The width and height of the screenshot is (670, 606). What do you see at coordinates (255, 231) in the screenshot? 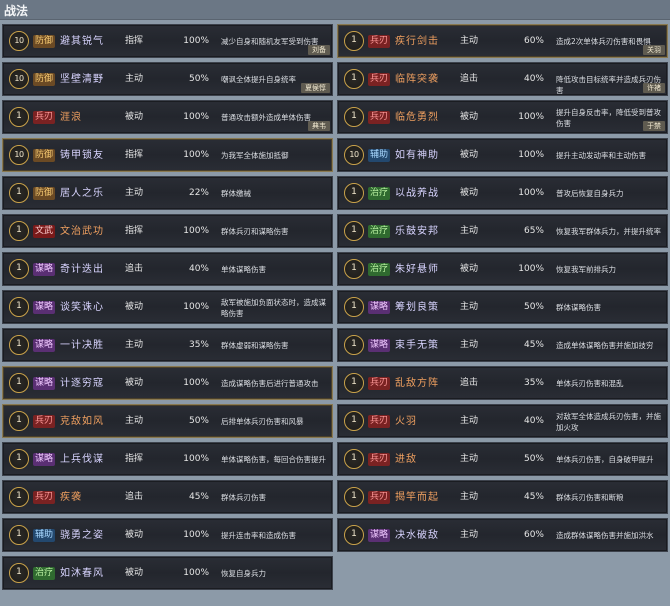
I see `tactic-description: 群体兵刃和谋略伤害` at bounding box center [255, 231].